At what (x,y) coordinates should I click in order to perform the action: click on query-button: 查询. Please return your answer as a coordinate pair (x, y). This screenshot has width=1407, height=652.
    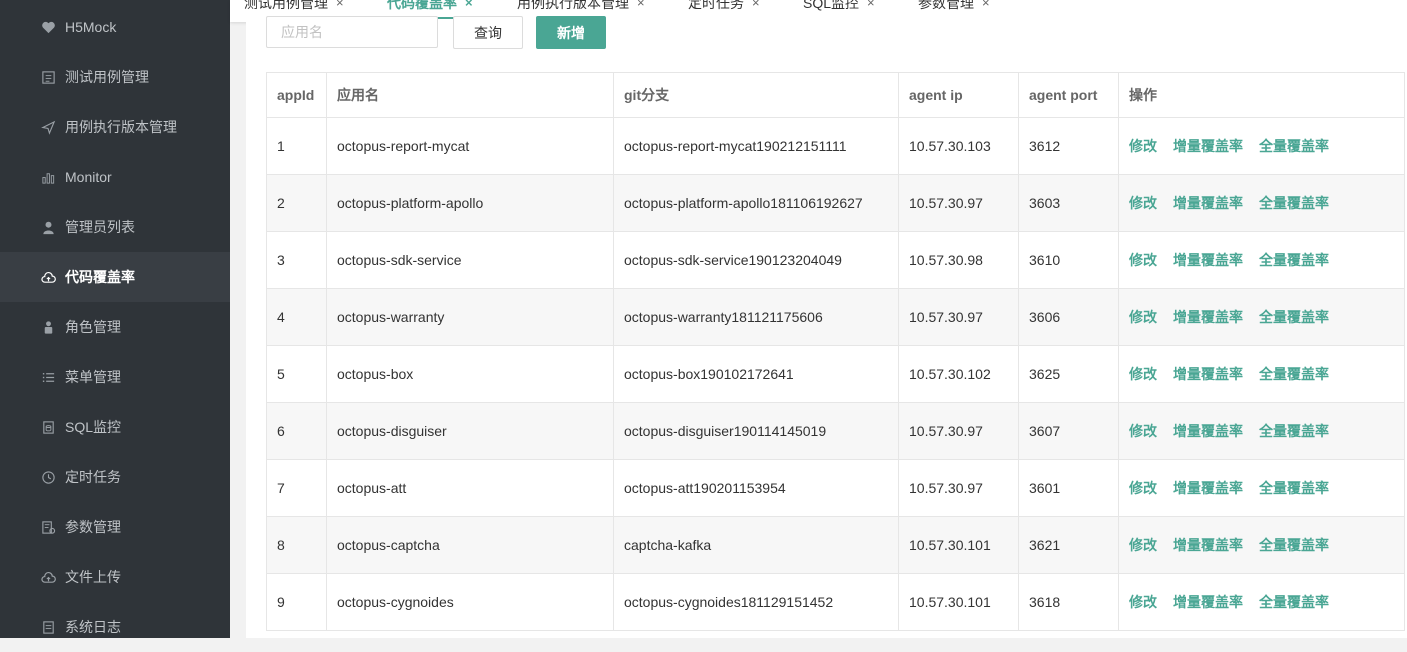
    Looking at the image, I should click on (488, 32).